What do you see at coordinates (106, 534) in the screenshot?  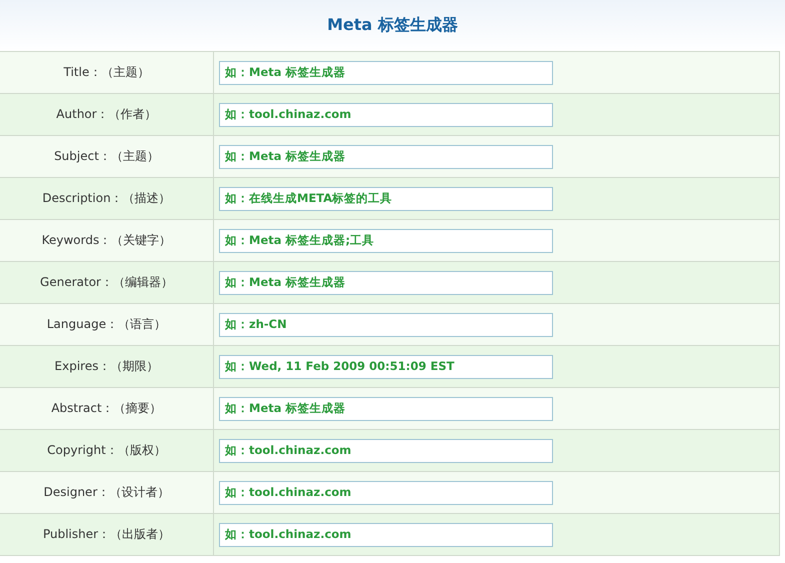 I see `field-label: Publisher：（出版者）` at bounding box center [106, 534].